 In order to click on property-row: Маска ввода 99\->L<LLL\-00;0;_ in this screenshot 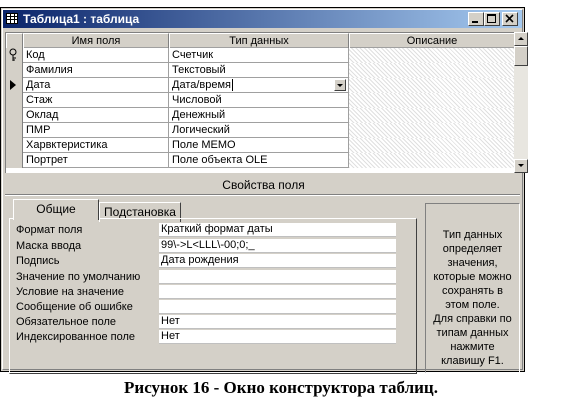, I will do `click(206, 246)`.